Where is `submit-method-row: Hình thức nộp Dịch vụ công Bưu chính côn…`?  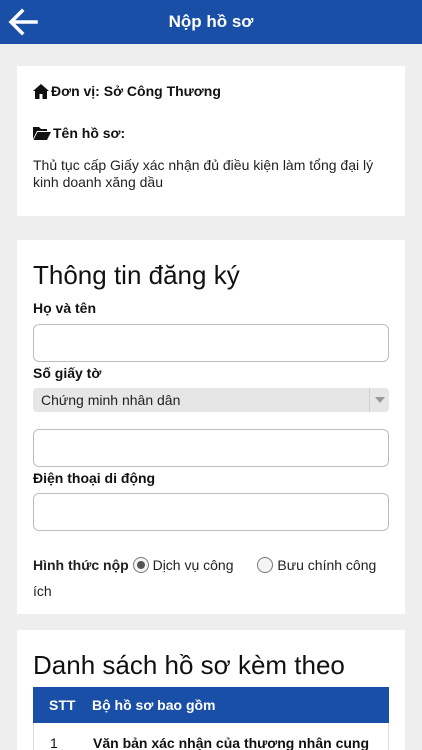 submit-method-row: Hình thức nộp Dịch vụ công Bưu chính côn… is located at coordinates (212, 578).